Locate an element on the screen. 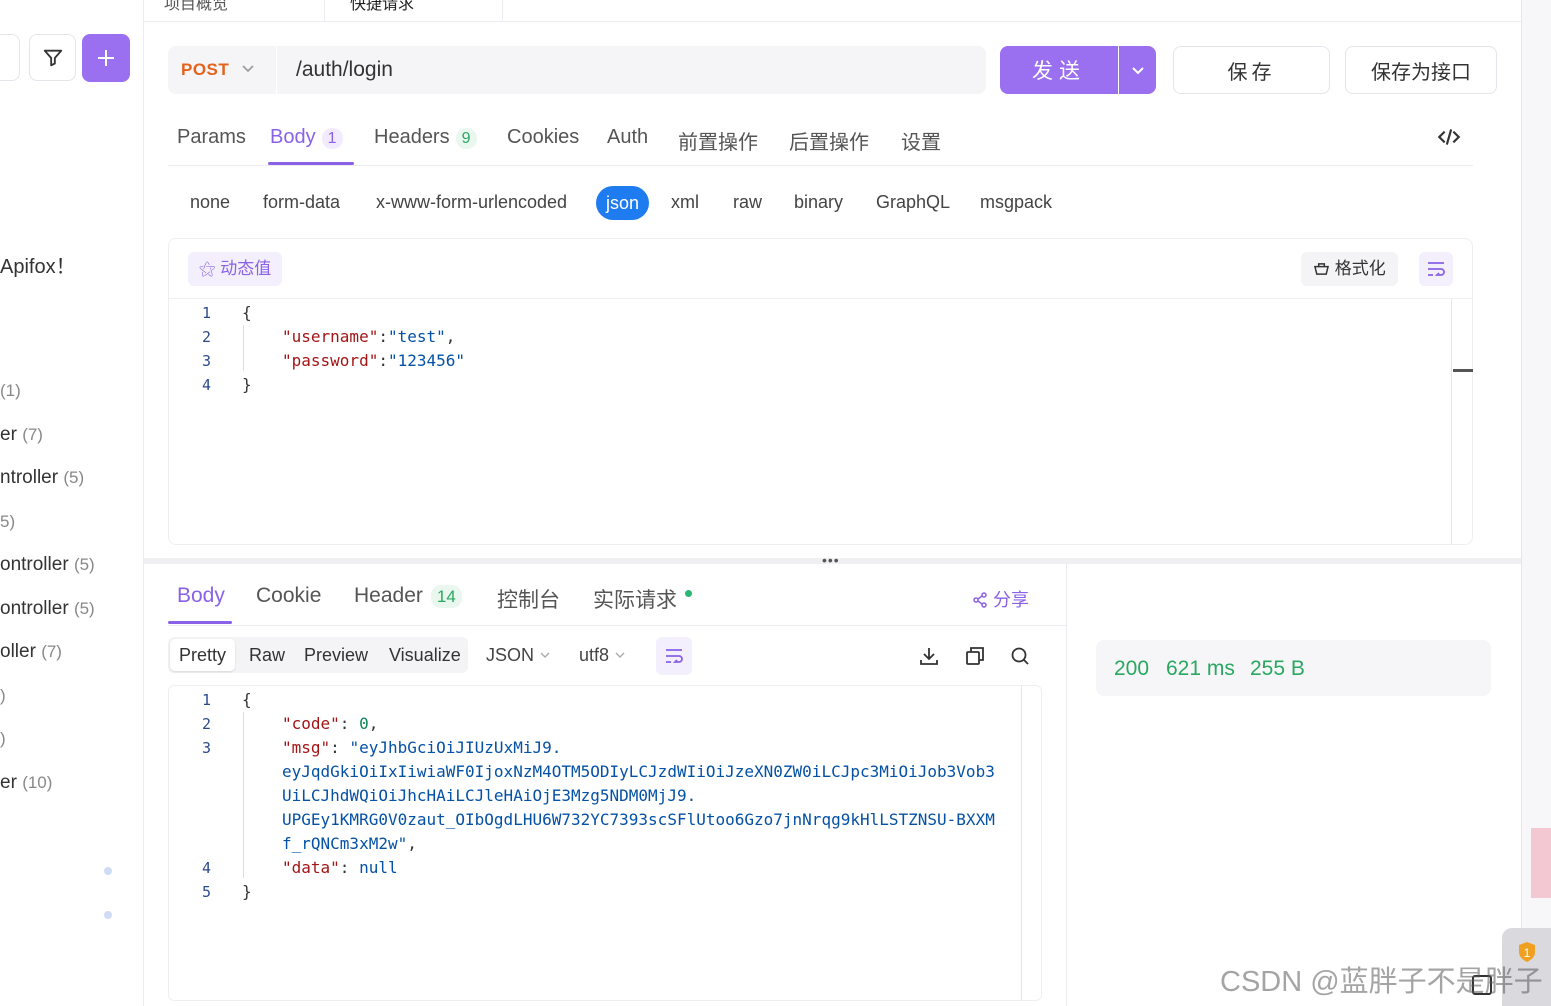 This screenshot has height=1006, width=1551. add-button is located at coordinates (106, 58).